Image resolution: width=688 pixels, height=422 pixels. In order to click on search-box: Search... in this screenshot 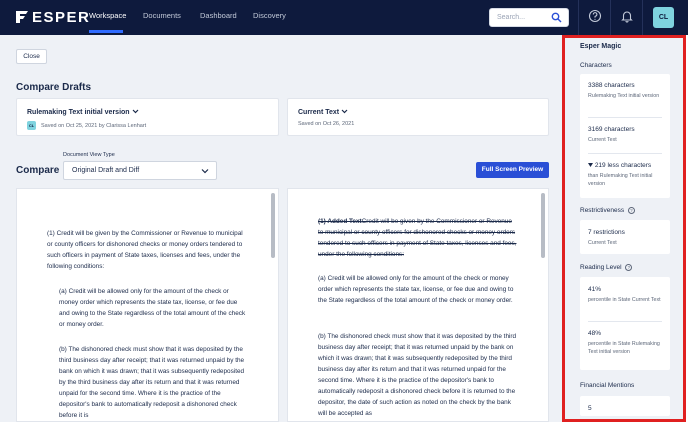, I will do `click(529, 17)`.